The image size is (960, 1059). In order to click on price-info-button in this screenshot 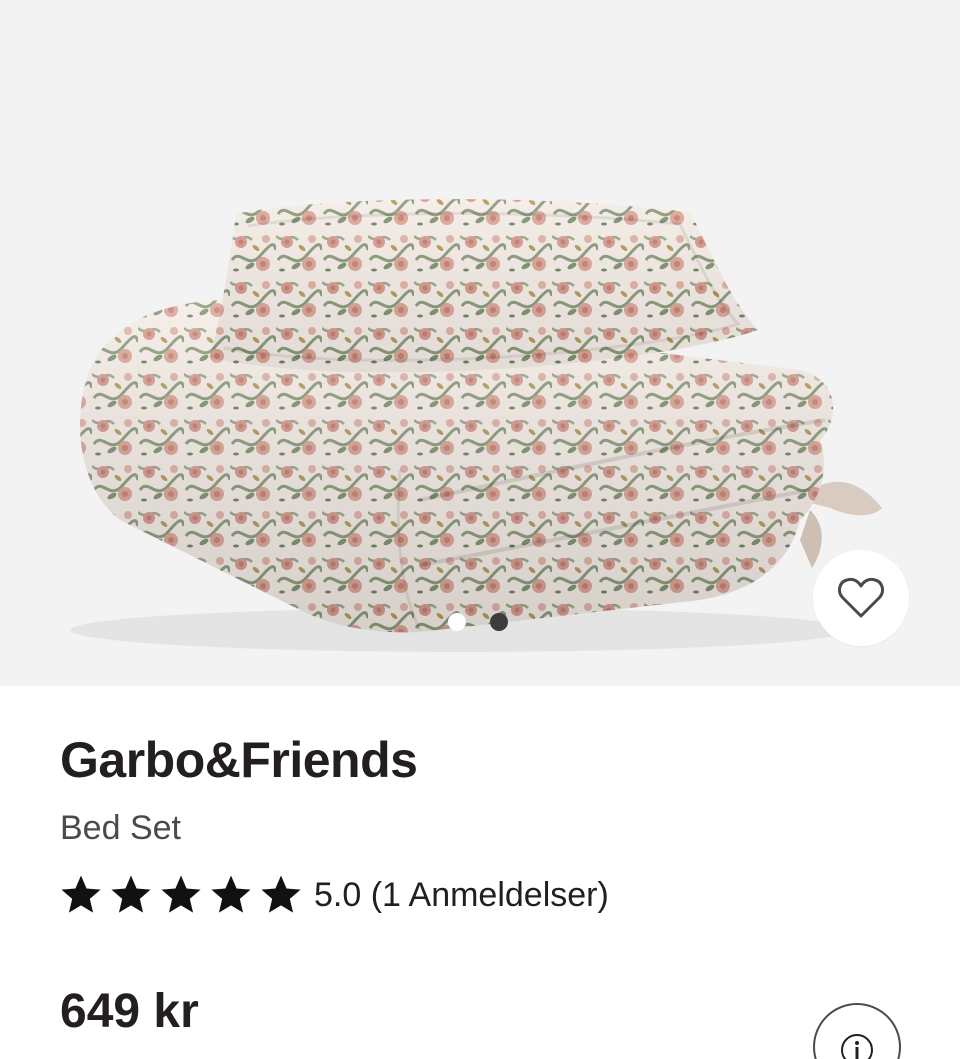, I will do `click(857, 1031)`.